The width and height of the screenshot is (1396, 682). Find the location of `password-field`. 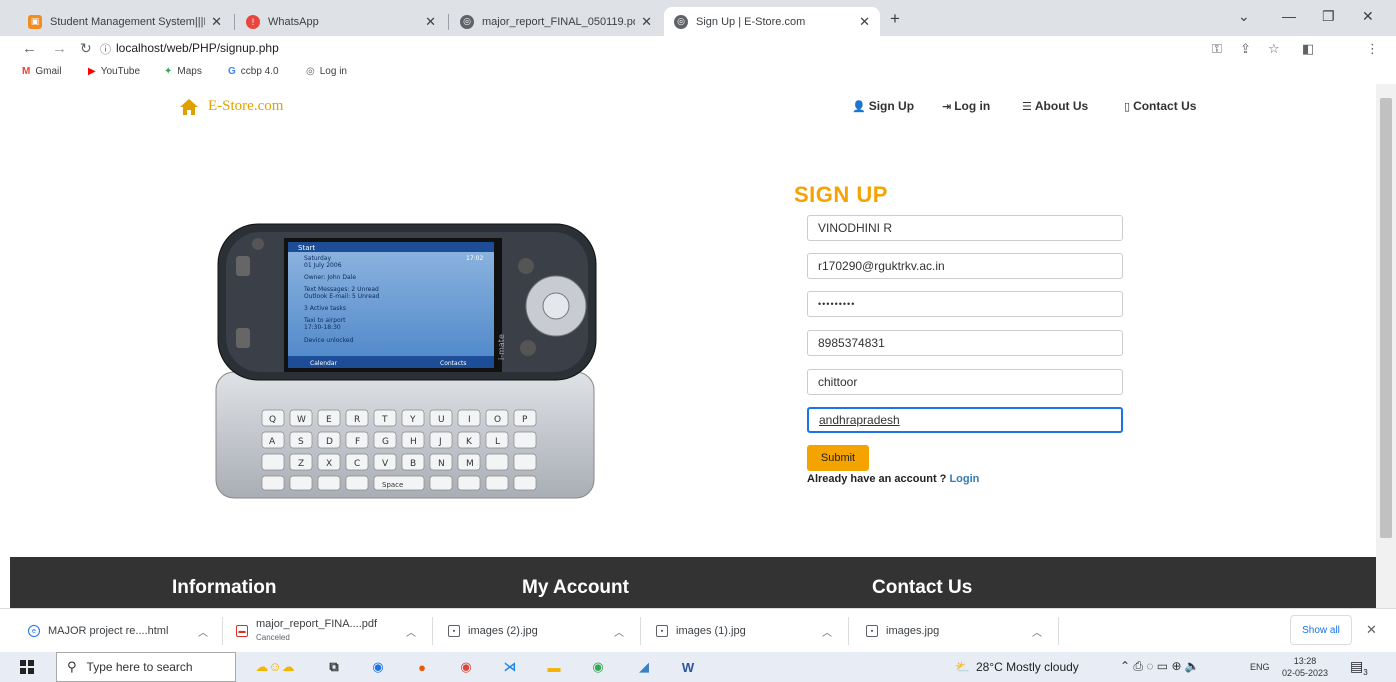

password-field is located at coordinates (965, 304).